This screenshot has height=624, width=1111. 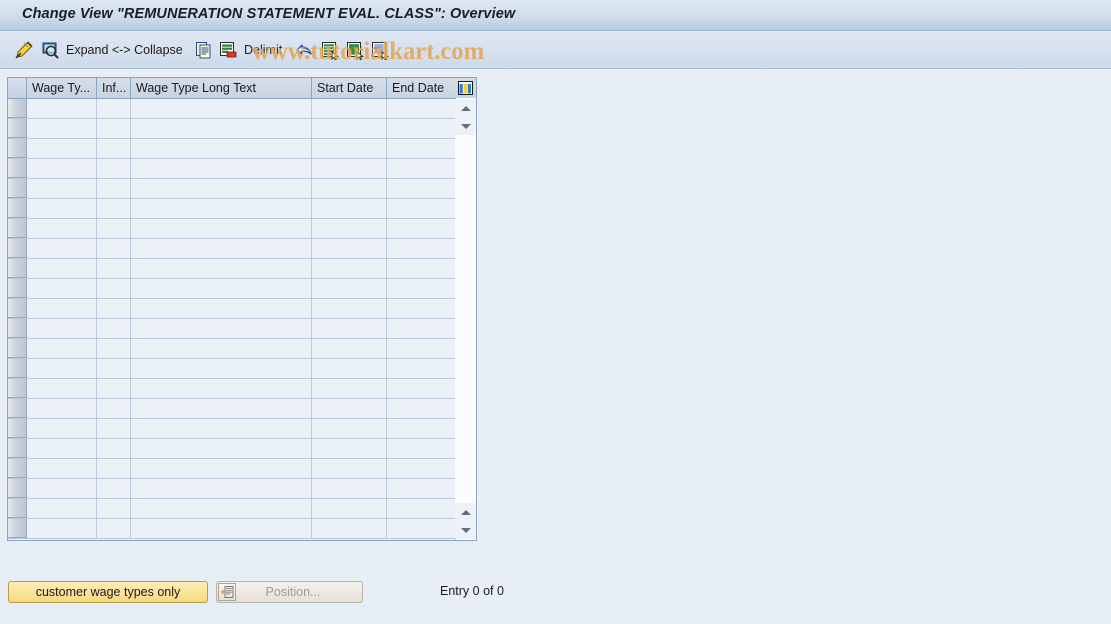 I want to click on expand-collapse-button: Expand <-> Collapse, so click(x=124, y=50).